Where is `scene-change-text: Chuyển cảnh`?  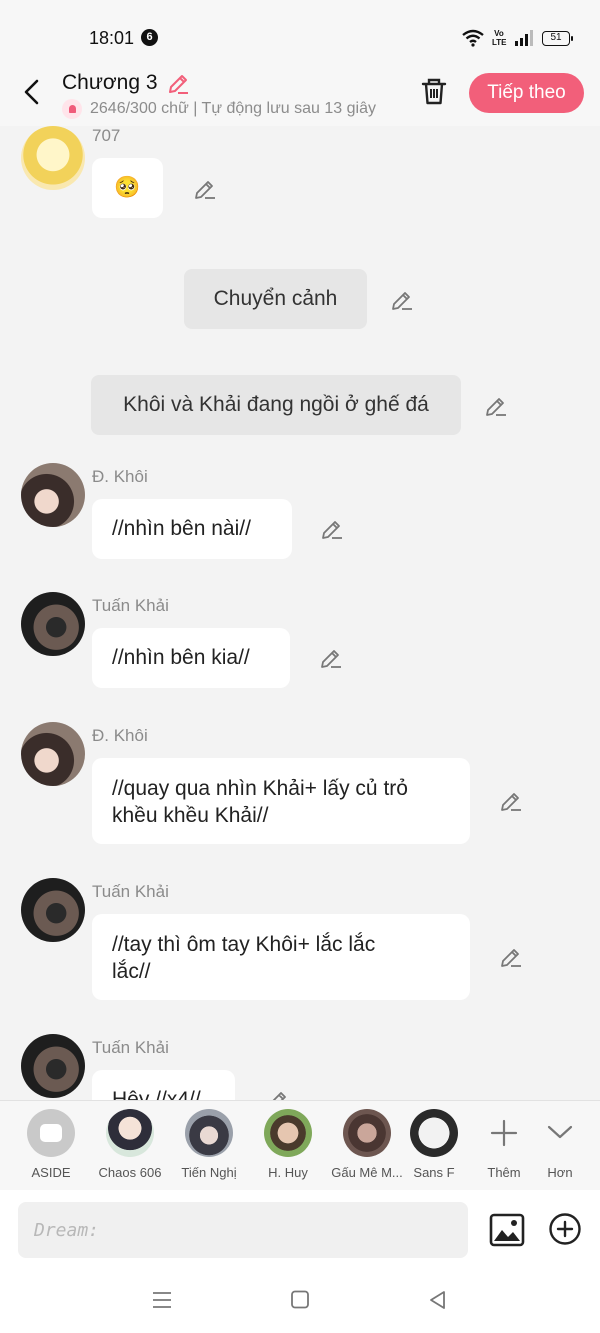 scene-change-text: Chuyển cảnh is located at coordinates (275, 298).